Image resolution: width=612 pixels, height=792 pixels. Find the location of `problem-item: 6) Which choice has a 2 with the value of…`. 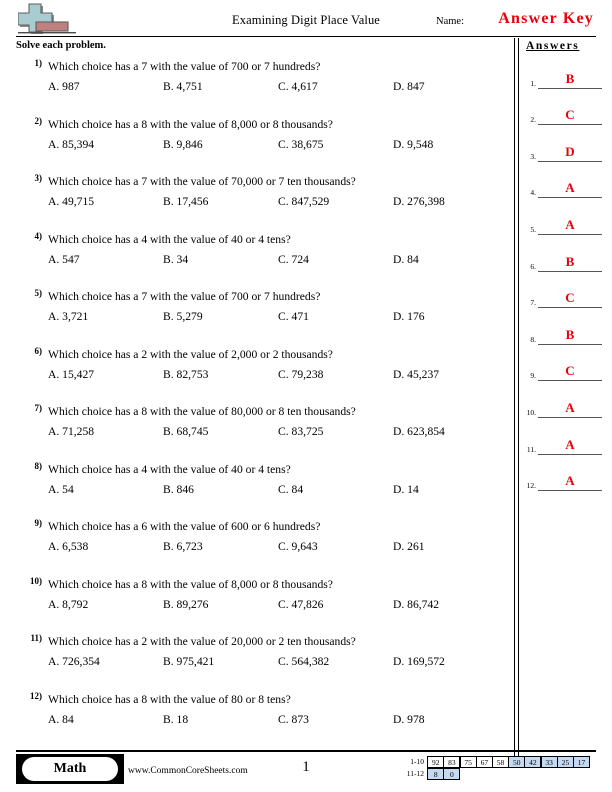

problem-item: 6) Which choice has a 2 with the value of… is located at coordinates (262, 375).